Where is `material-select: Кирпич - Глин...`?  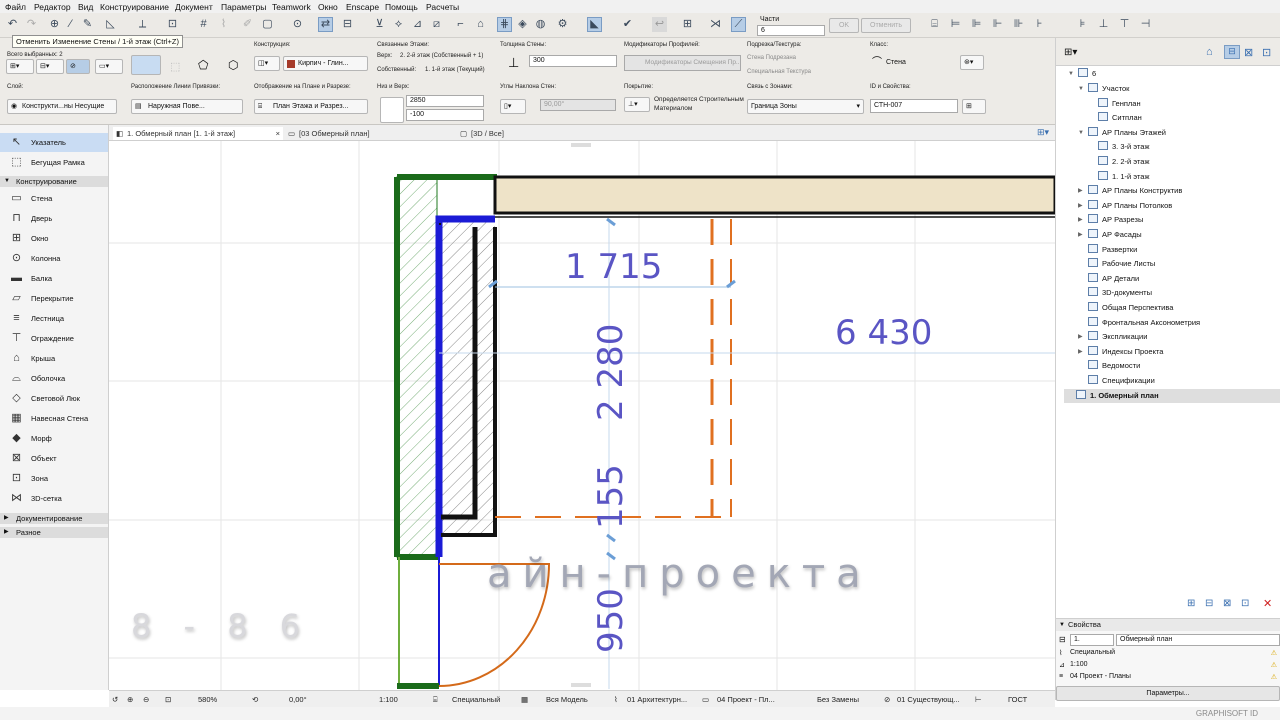
material-select: Кирпич - Глин... is located at coordinates (325, 63).